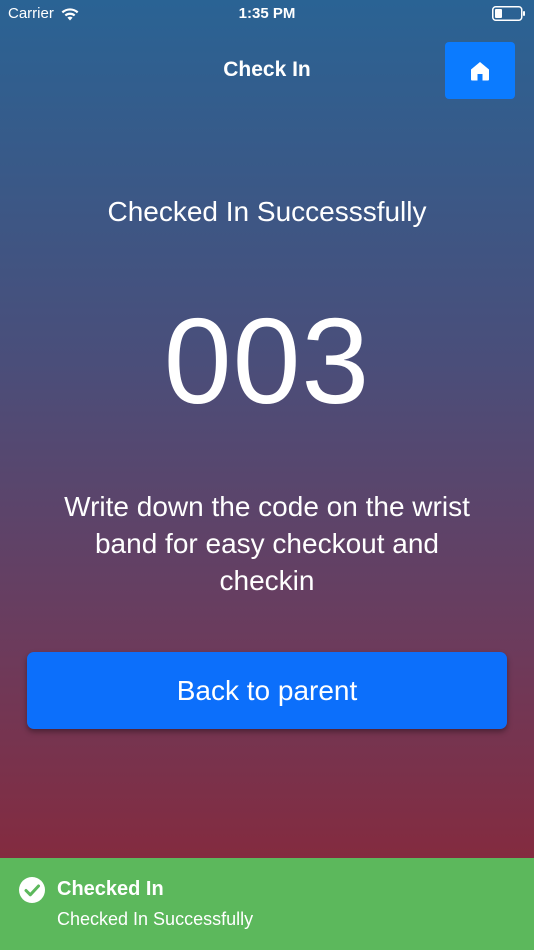 The image size is (534, 950). I want to click on back-to-parent-button: Back to parent, so click(267, 690).